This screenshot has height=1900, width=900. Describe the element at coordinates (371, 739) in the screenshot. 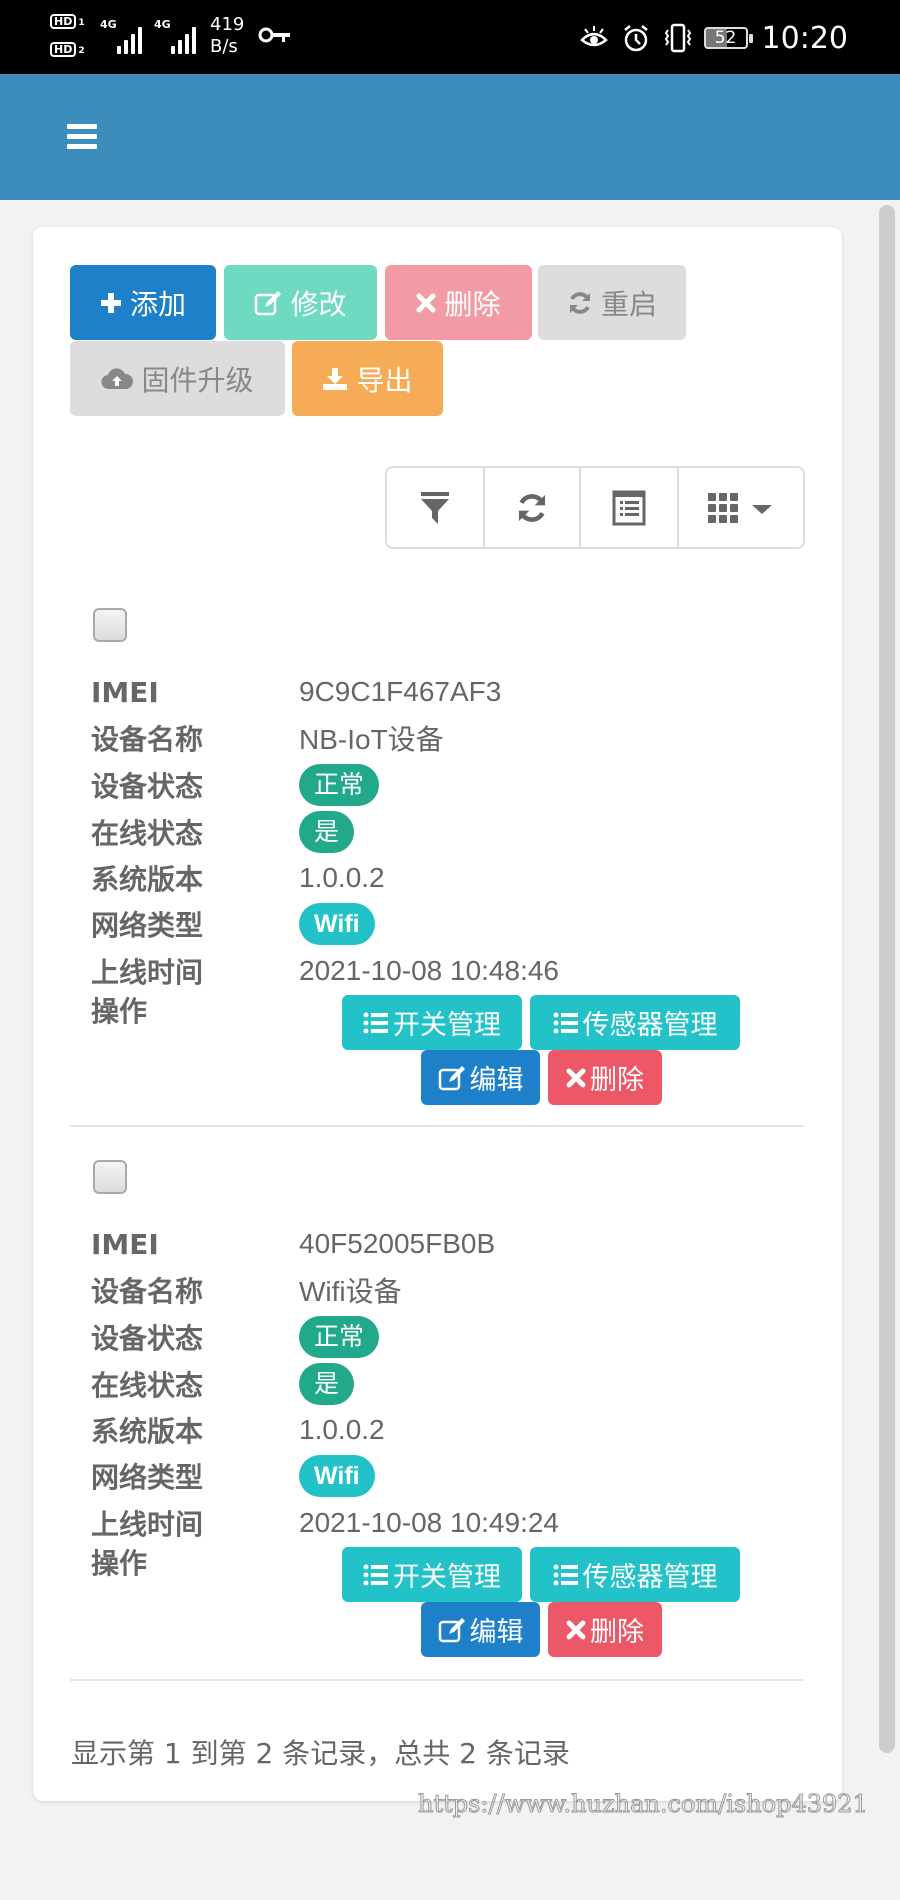

I see `device-name-value: NB-IoT设备` at that location.